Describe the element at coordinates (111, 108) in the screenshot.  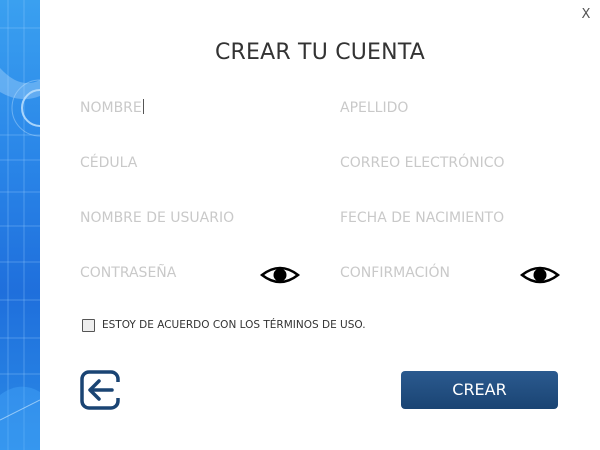
I see `first-name-placeholder: NOMBRE` at that location.